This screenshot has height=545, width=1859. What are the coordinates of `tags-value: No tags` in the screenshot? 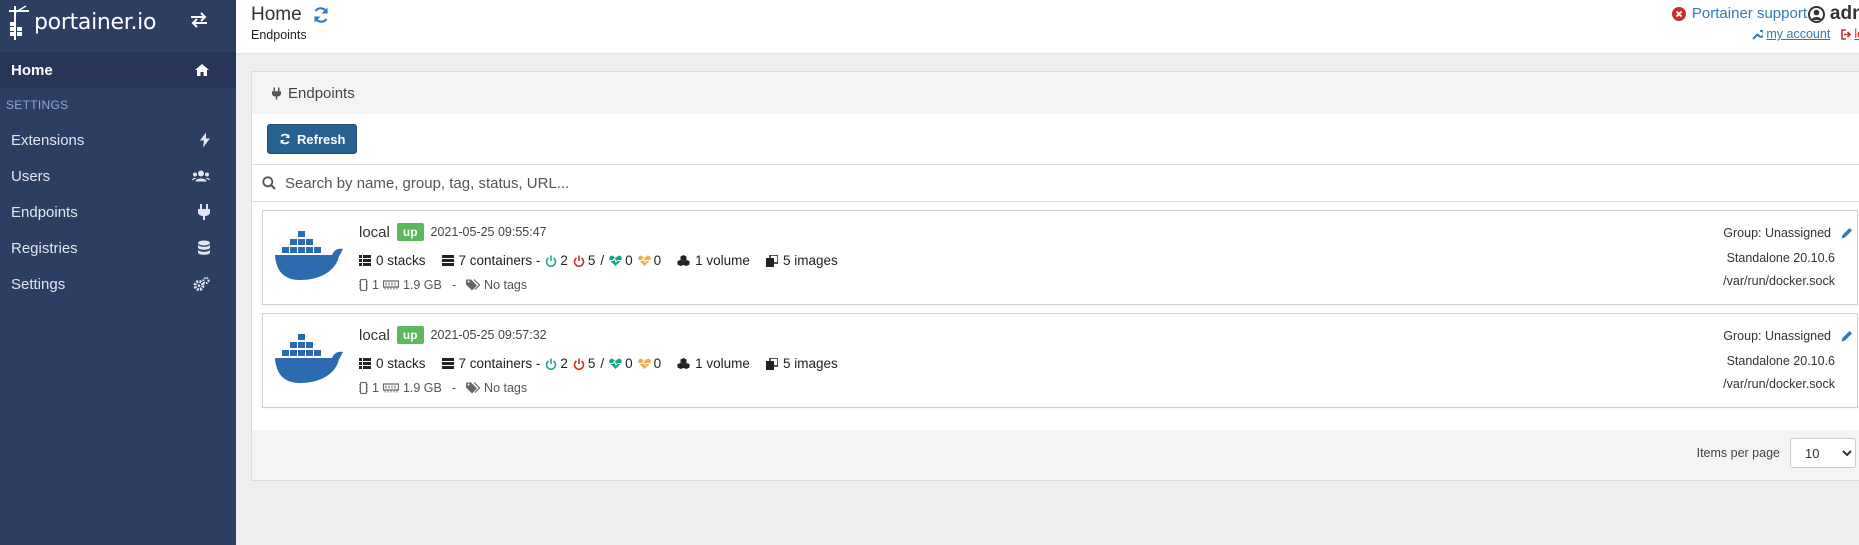 It's located at (506, 285).